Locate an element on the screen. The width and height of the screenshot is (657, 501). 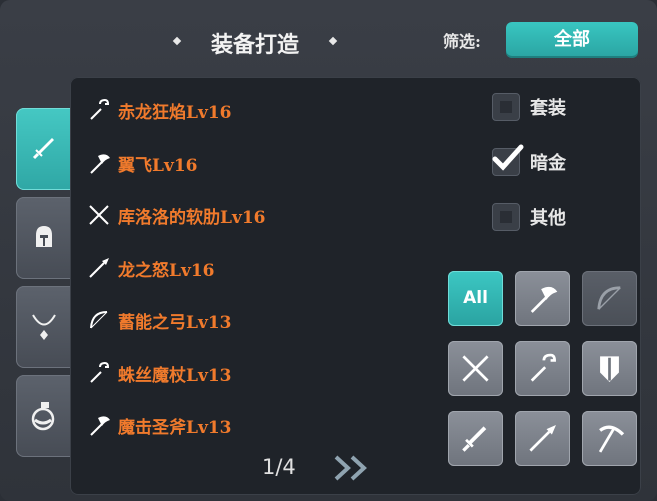
type-bow-button is located at coordinates (609, 298).